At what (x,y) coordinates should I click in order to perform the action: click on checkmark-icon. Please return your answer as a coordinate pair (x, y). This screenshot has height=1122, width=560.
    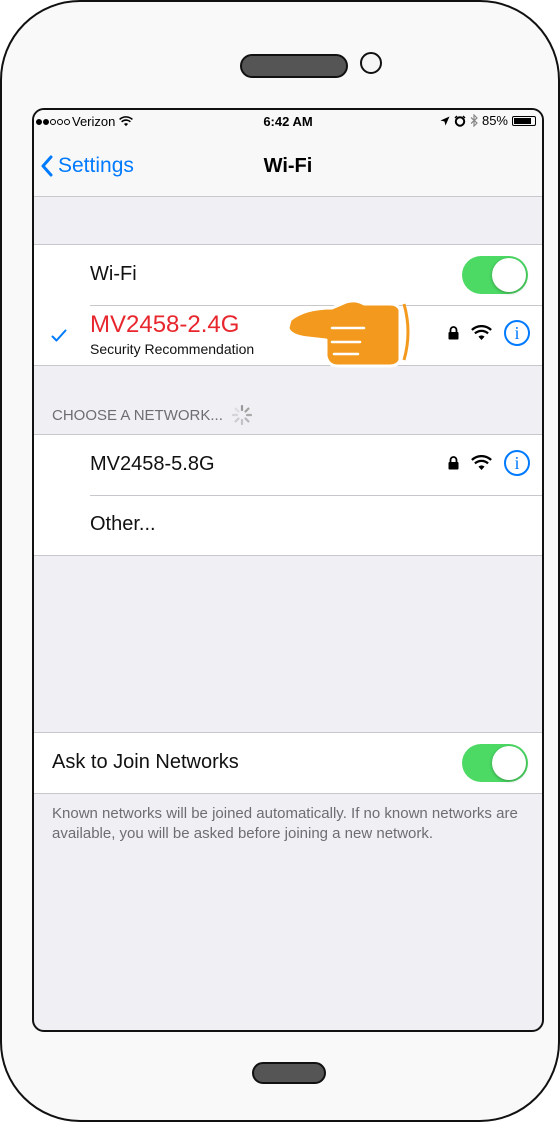
    Looking at the image, I should click on (59, 335).